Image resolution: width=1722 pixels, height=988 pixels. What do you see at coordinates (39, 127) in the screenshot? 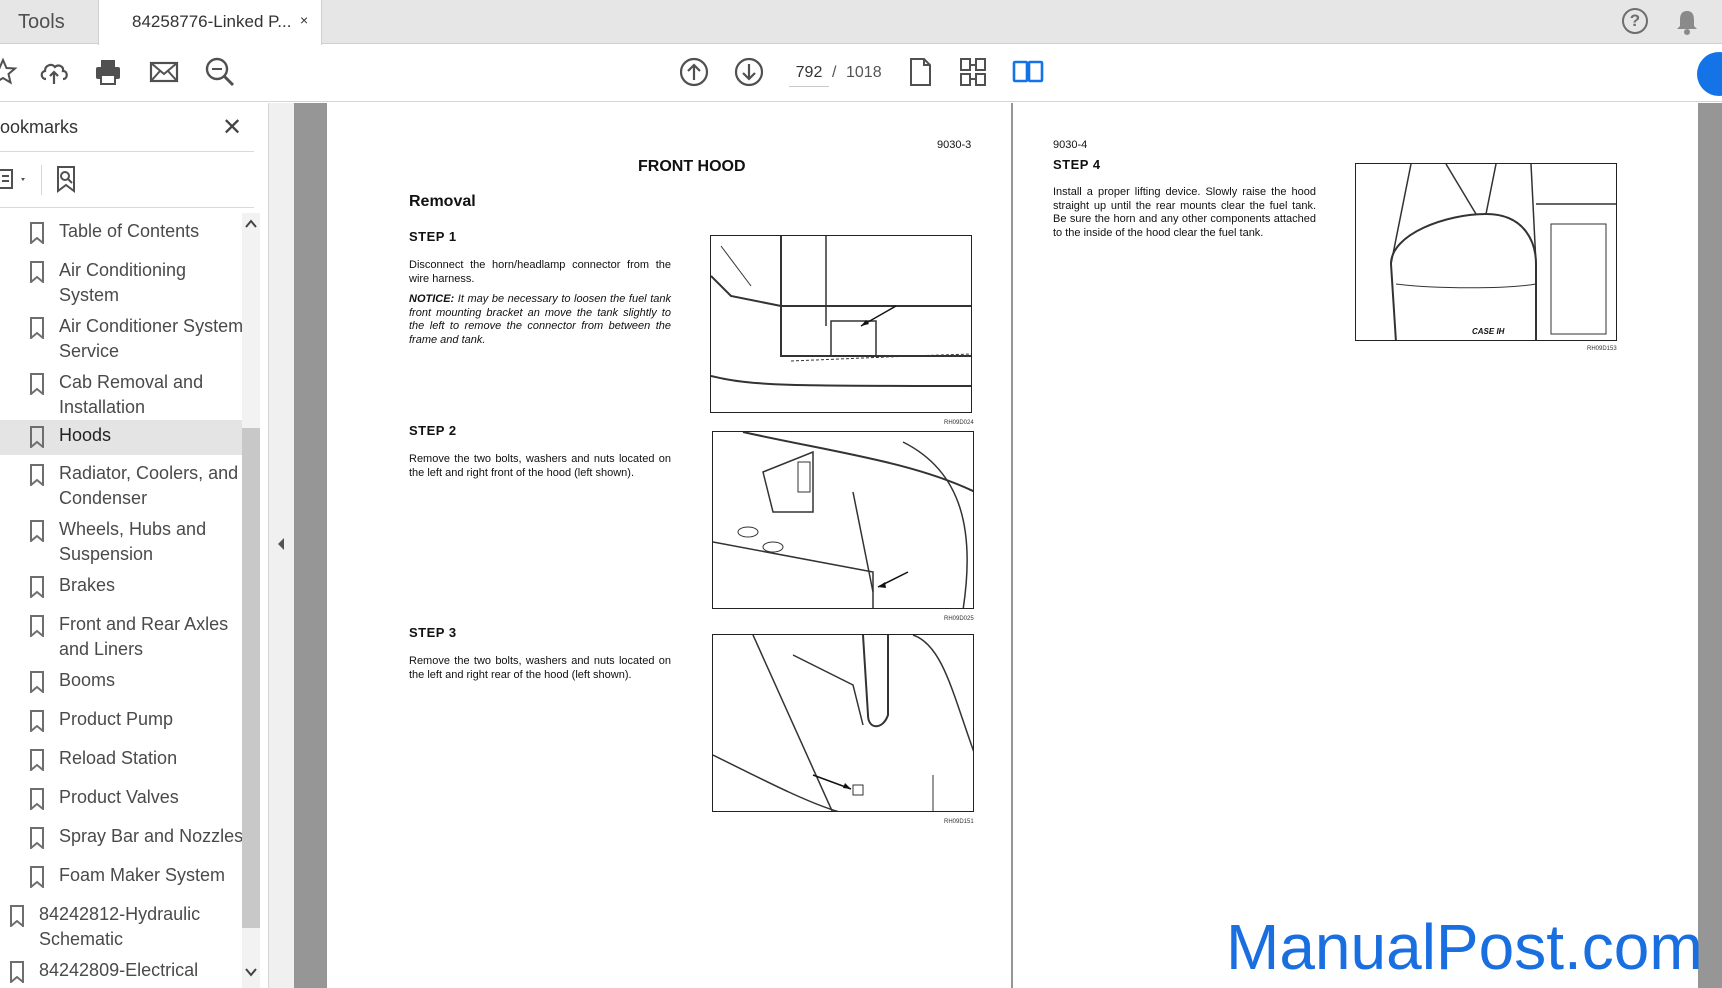
I see `bookmarks-panel-title: ookmarks` at bounding box center [39, 127].